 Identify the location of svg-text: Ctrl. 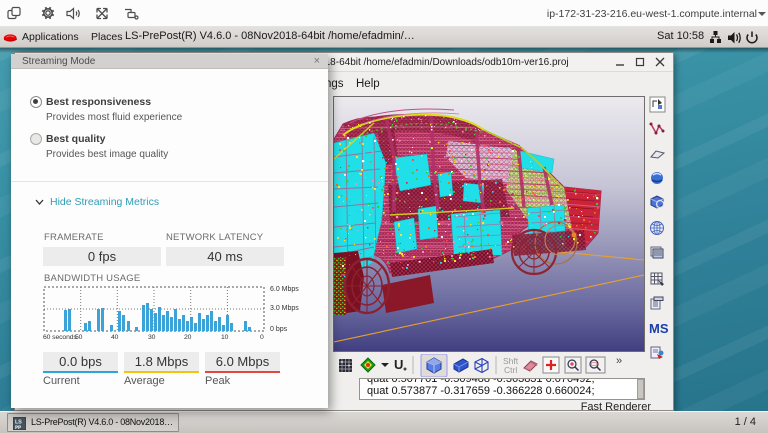
(510, 370).